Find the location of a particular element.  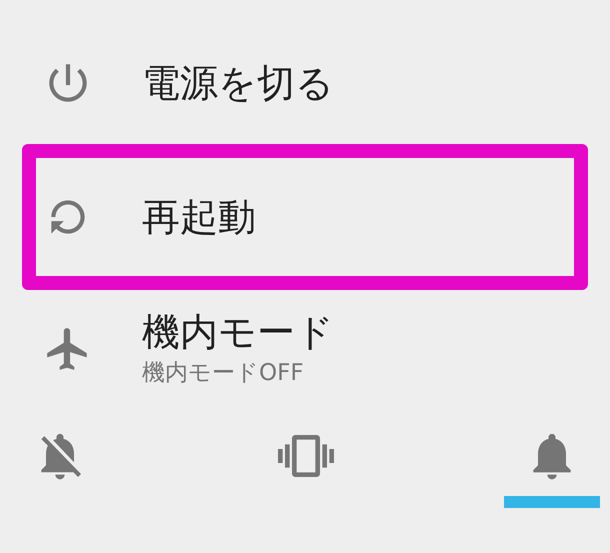

menu-item-title: 電源を切る is located at coordinates (238, 82).